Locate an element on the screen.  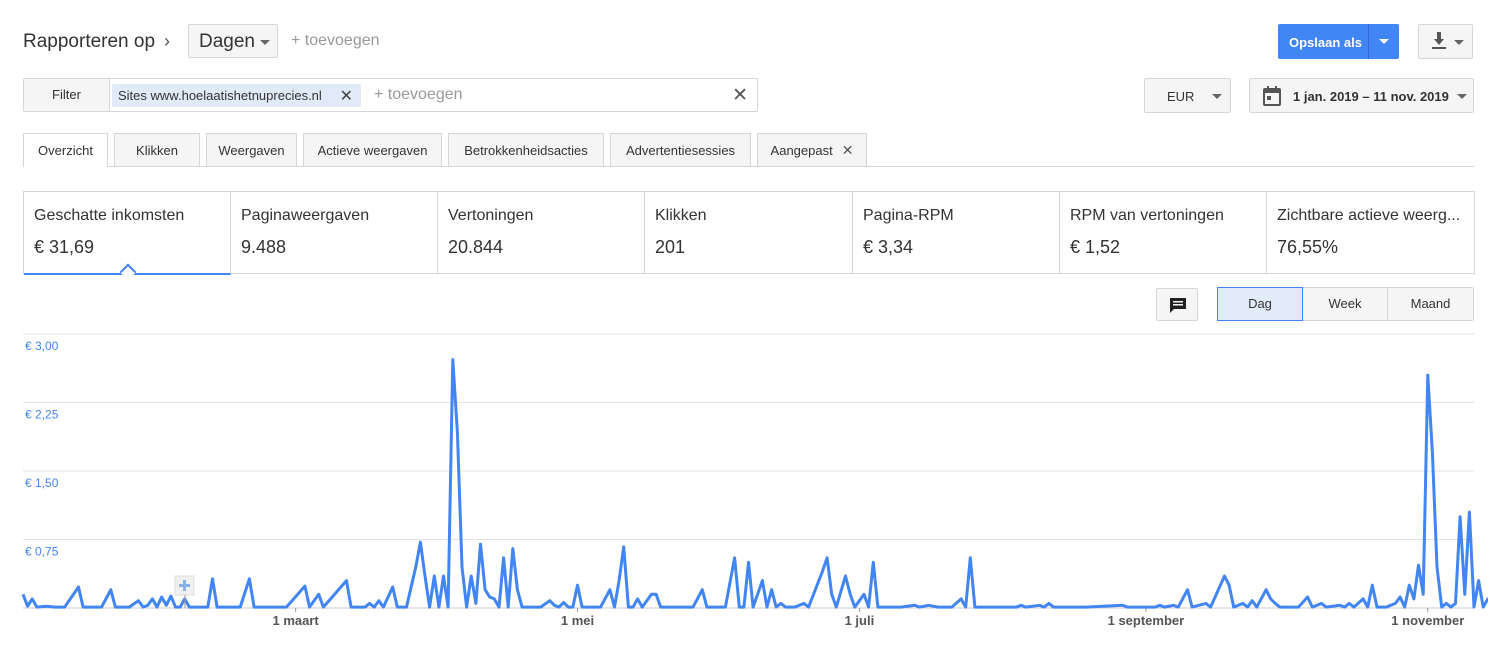
dimension-dropdown: Dagen is located at coordinates (233, 41).